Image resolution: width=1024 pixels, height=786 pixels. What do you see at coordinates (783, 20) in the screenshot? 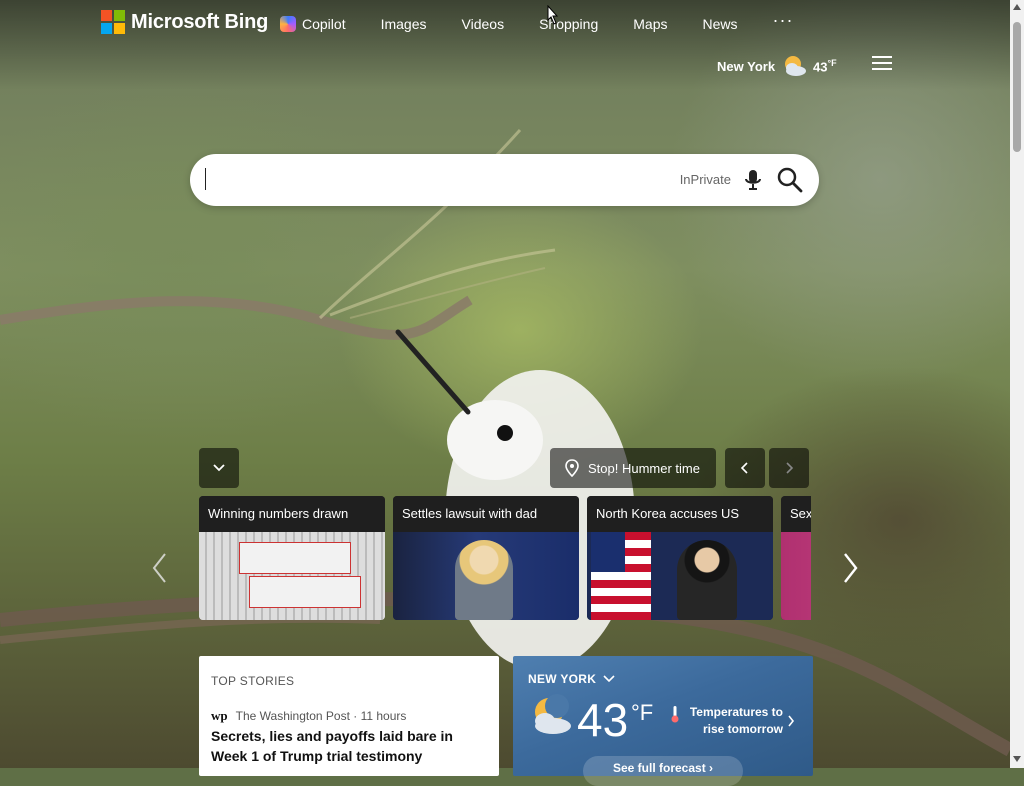
I see `more-menu-button: ···` at bounding box center [783, 20].